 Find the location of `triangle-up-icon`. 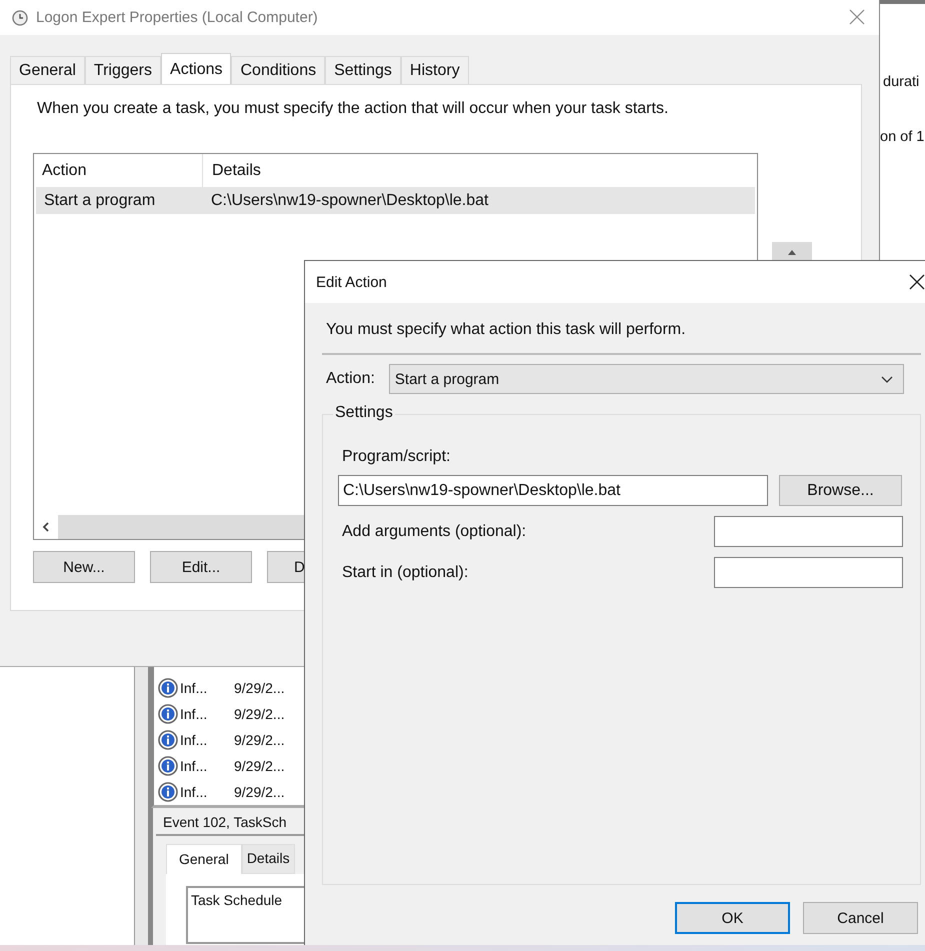

triangle-up-icon is located at coordinates (792, 252).